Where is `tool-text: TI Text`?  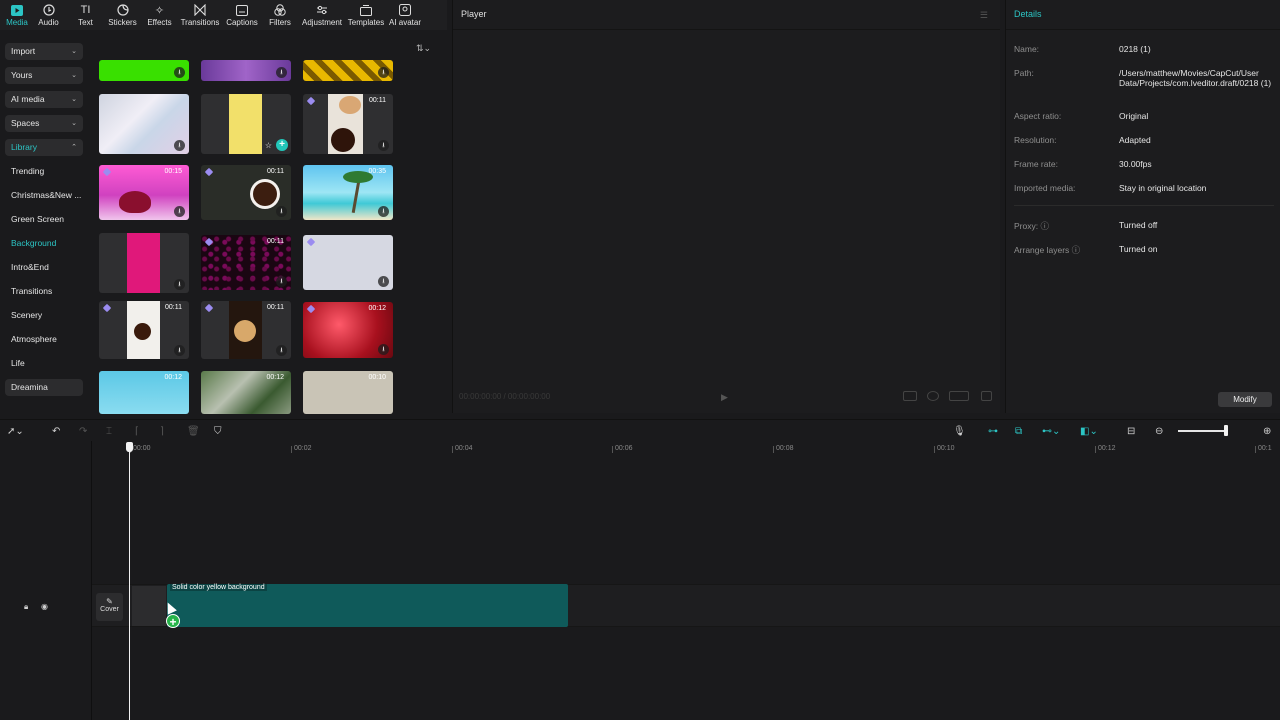
tool-text: TI Text is located at coordinates (85, 15).